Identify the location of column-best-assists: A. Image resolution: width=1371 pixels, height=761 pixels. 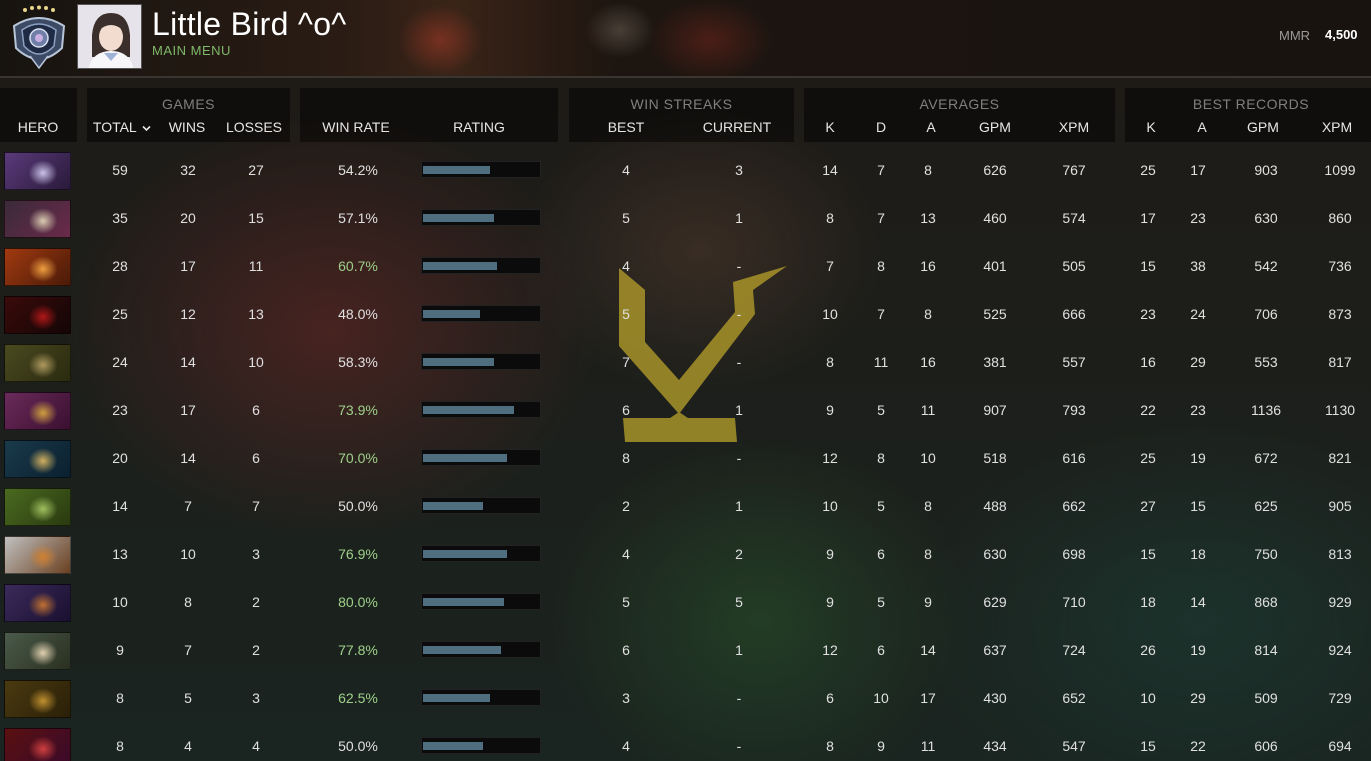
(1202, 127).